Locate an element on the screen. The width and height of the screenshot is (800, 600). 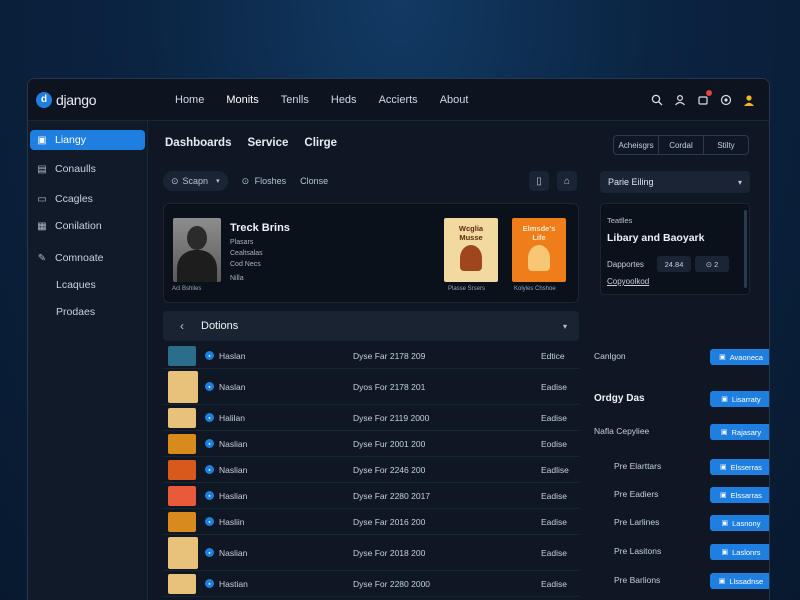
action-button: ▣ Lasnony is located at coordinates (739, 523).